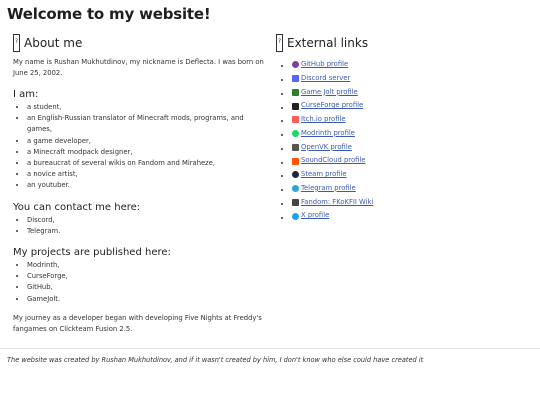 This screenshot has width=540, height=405. I want to click on list-item: Game Jolt profile, so click(409, 94).